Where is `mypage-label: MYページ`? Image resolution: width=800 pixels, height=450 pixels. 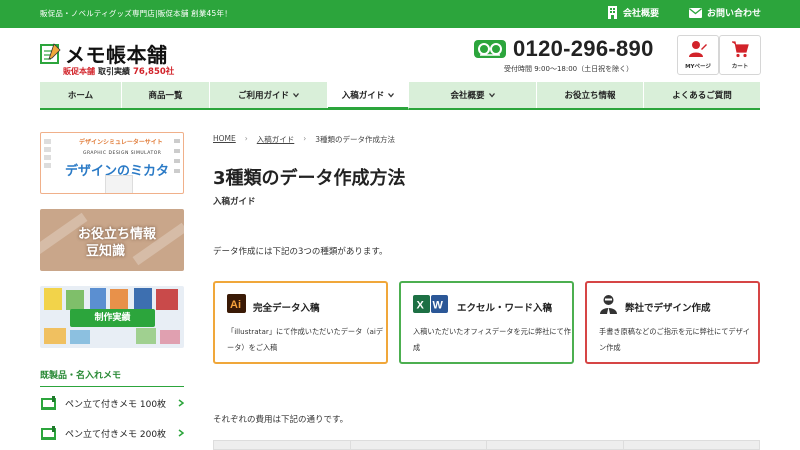
mypage-label: MYページ is located at coordinates (698, 67).